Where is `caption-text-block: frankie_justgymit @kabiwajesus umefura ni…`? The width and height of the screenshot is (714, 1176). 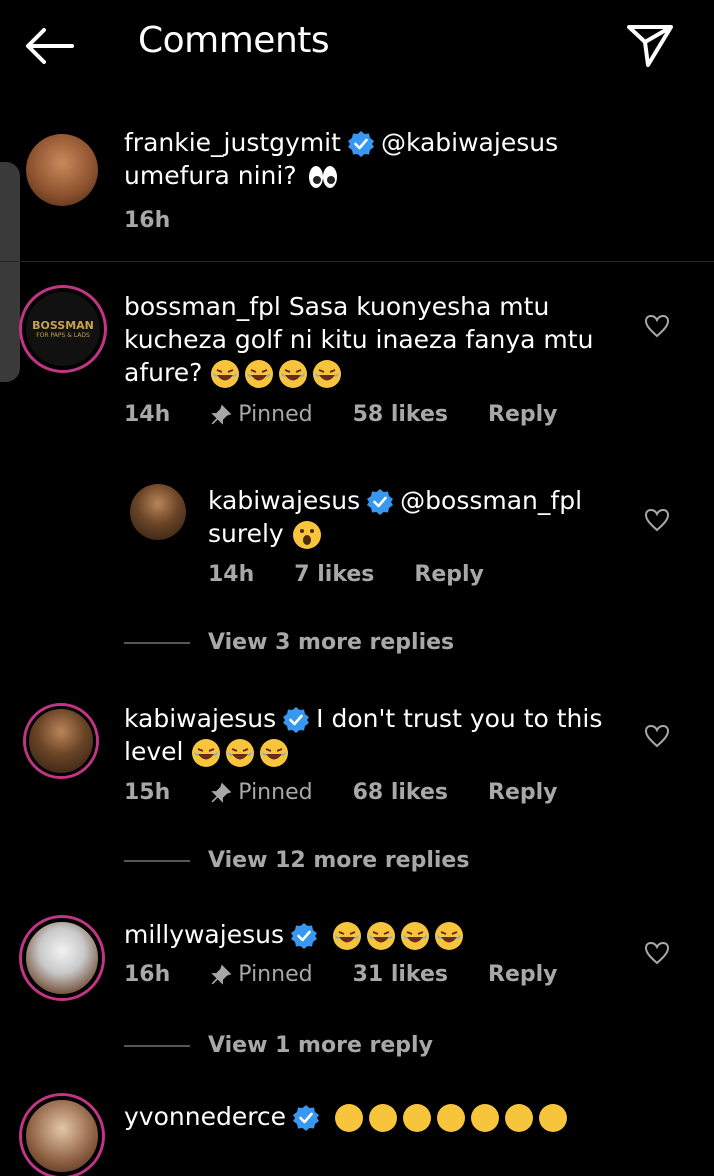
caption-text-block: frankie_justgymit @kabiwajesus umefura ni… is located at coordinates (364, 159).